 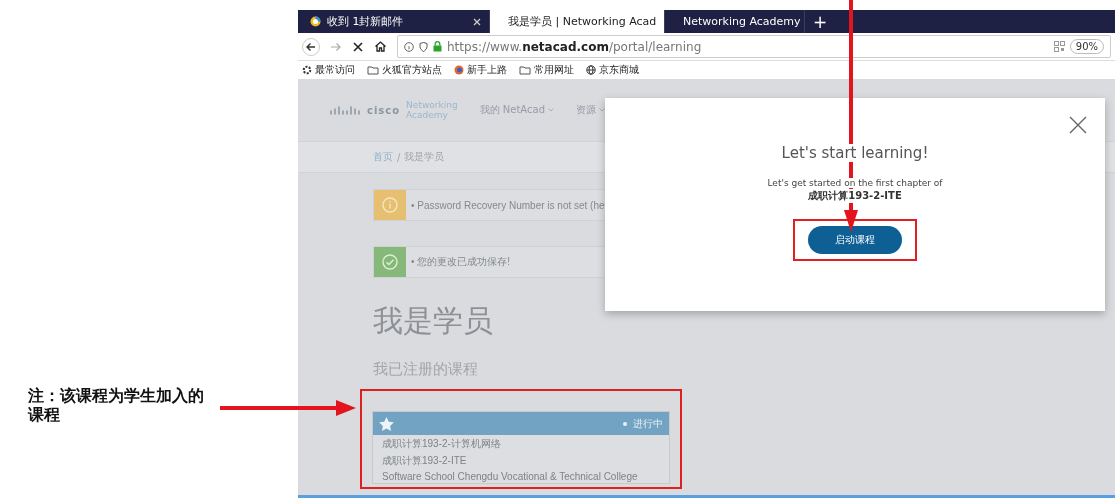 What do you see at coordinates (510, 476) in the screenshot?
I see `course-info: Software School Chengdu Vocational & Technical College` at bounding box center [510, 476].